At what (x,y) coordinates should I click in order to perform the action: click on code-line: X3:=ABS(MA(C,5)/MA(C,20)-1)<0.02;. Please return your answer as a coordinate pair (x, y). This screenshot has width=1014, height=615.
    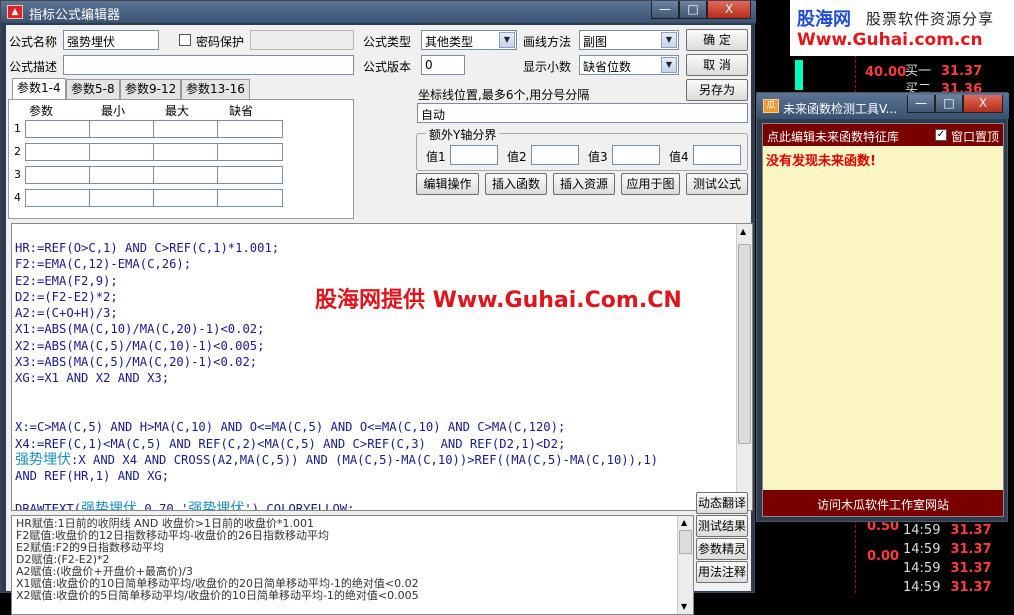
    Looking at the image, I should click on (336, 362).